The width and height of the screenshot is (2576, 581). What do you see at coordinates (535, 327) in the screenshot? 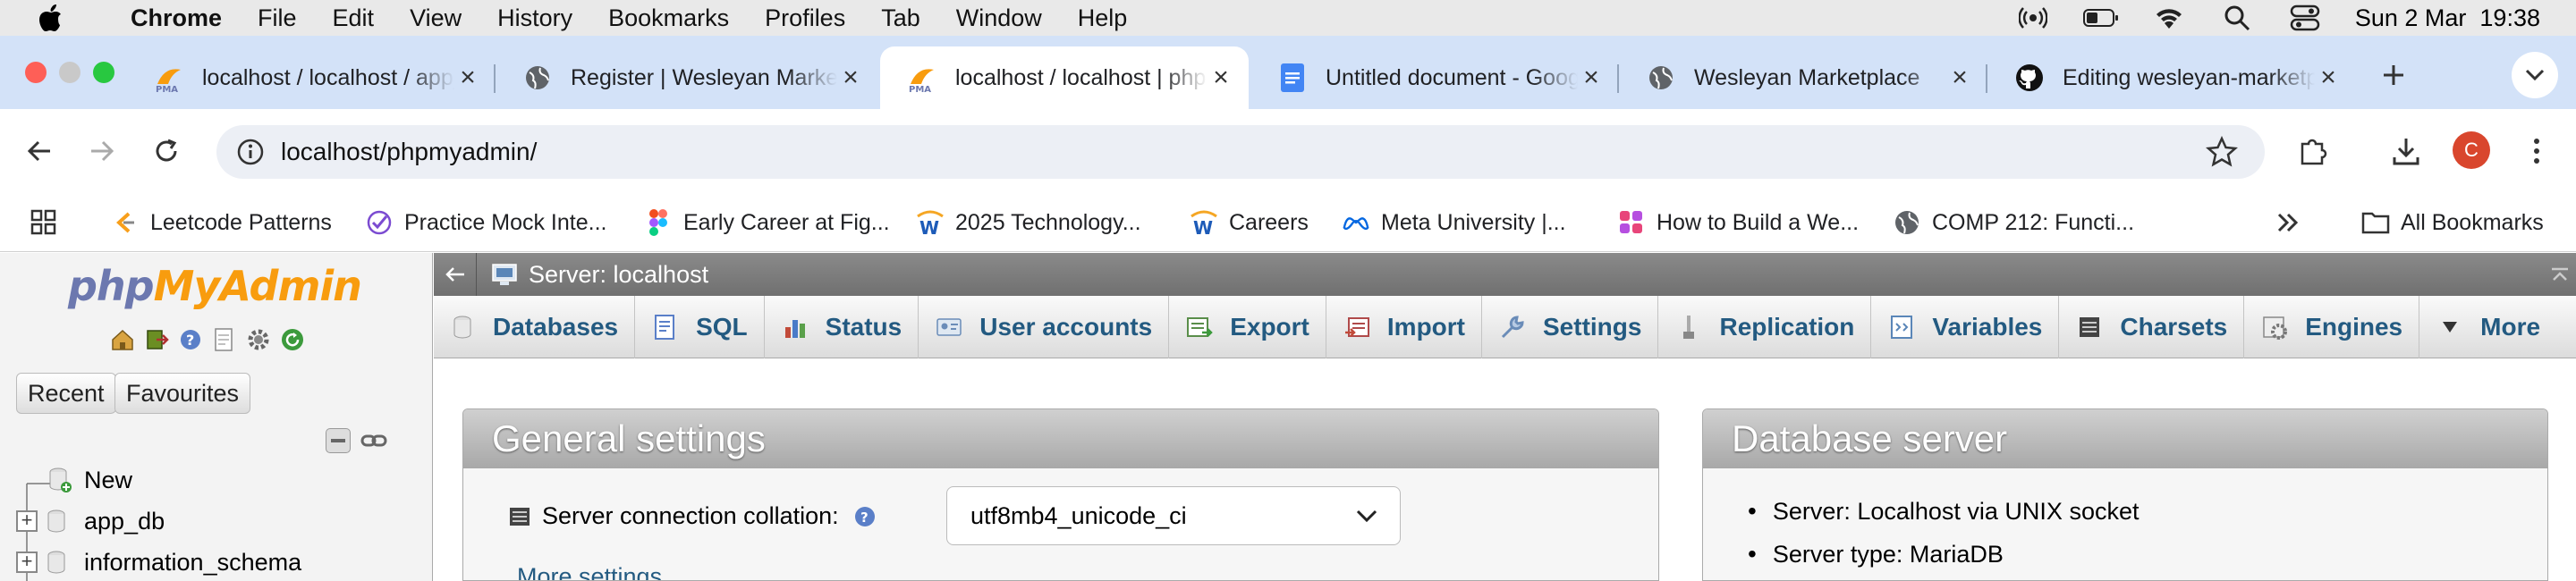
I see `tab-databases: Databases` at bounding box center [535, 327].